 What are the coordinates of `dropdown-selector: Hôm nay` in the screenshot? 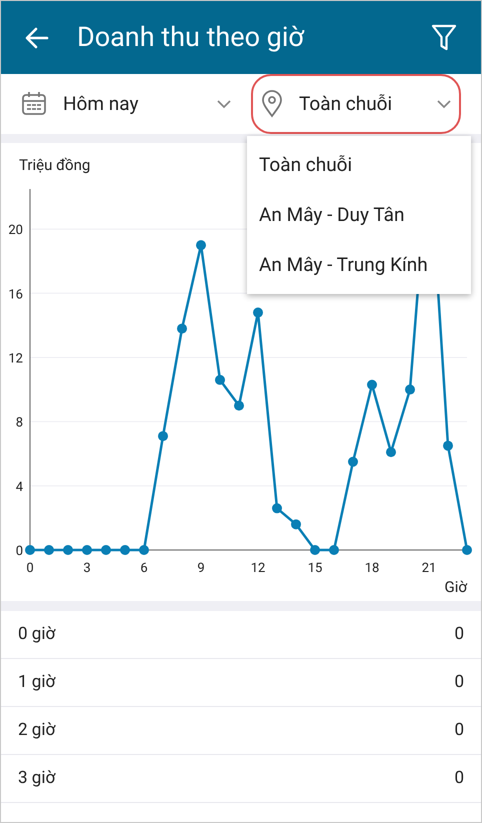 It's located at (126, 104).